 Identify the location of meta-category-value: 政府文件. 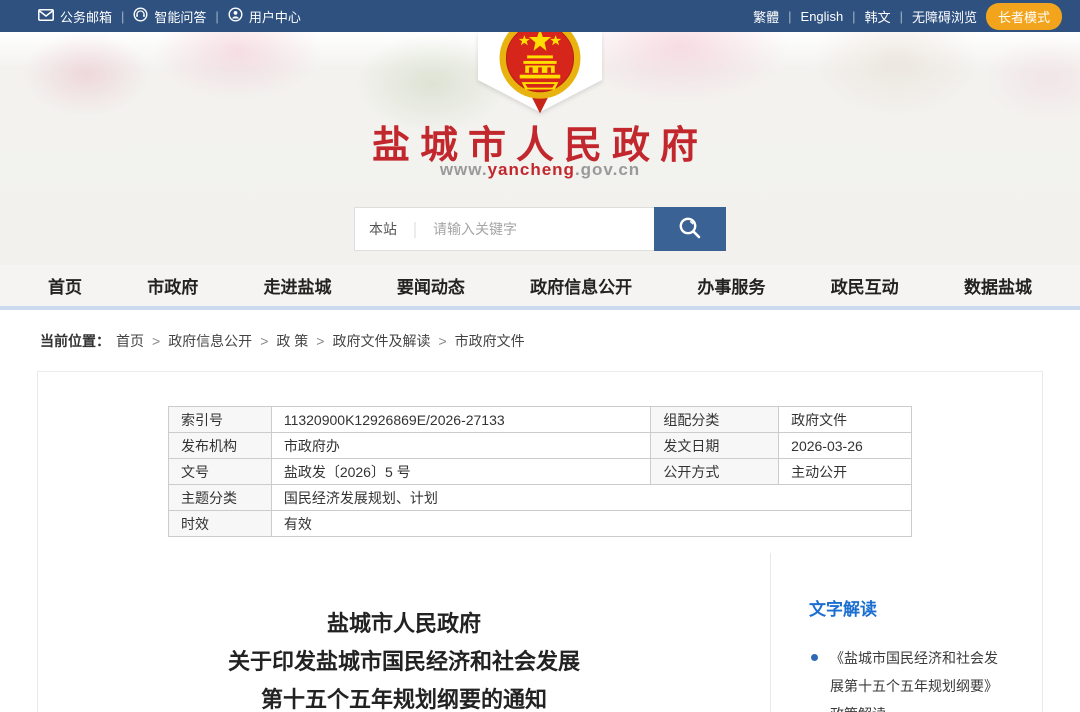
(845, 419).